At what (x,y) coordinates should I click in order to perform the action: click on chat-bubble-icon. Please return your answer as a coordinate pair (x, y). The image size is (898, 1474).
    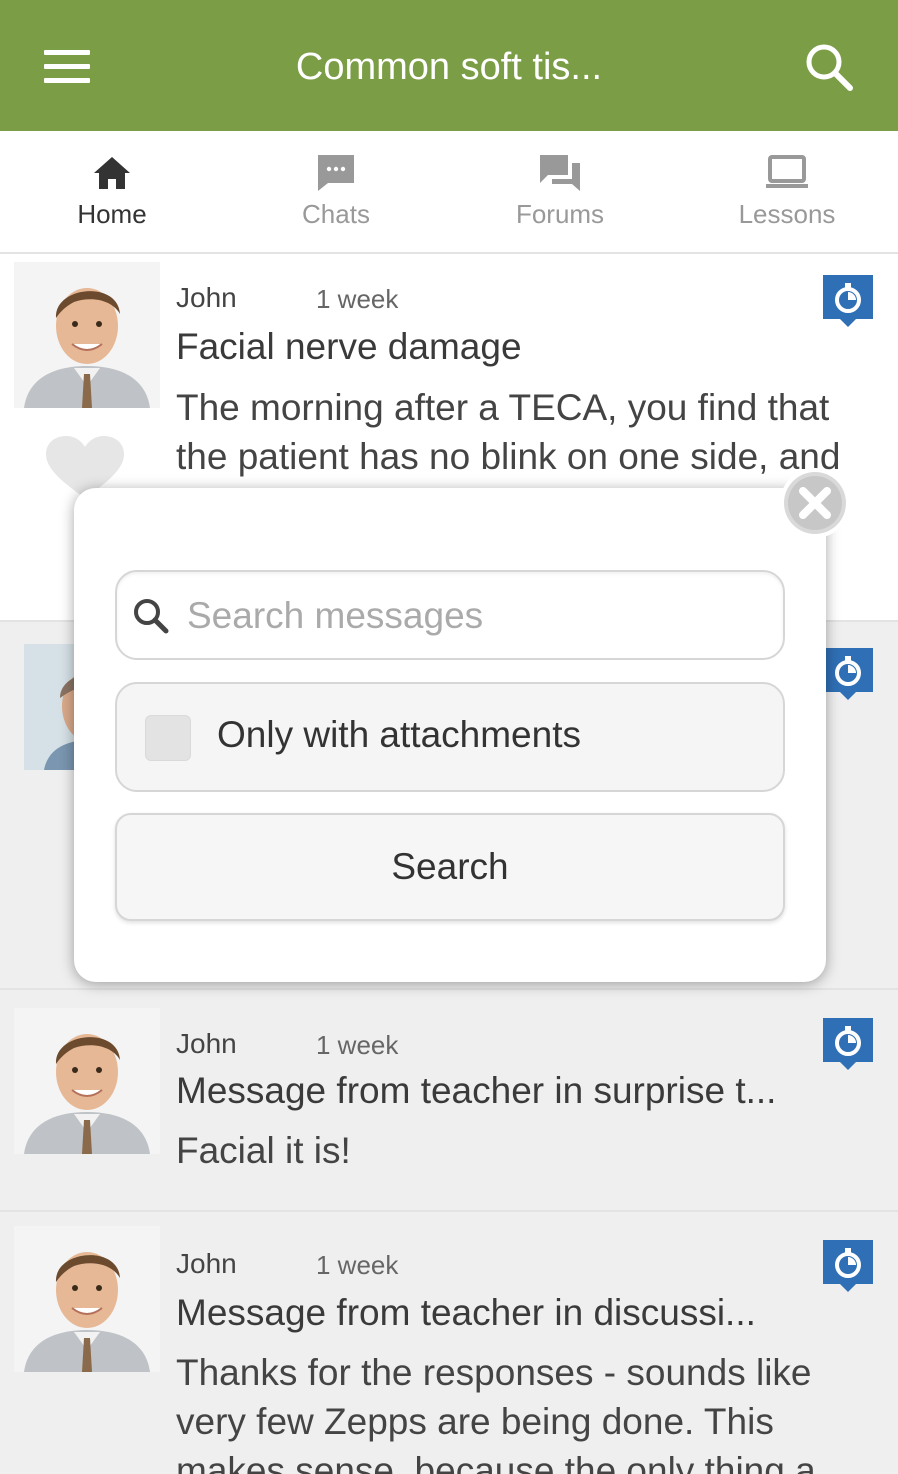
    Looking at the image, I should click on (336, 173).